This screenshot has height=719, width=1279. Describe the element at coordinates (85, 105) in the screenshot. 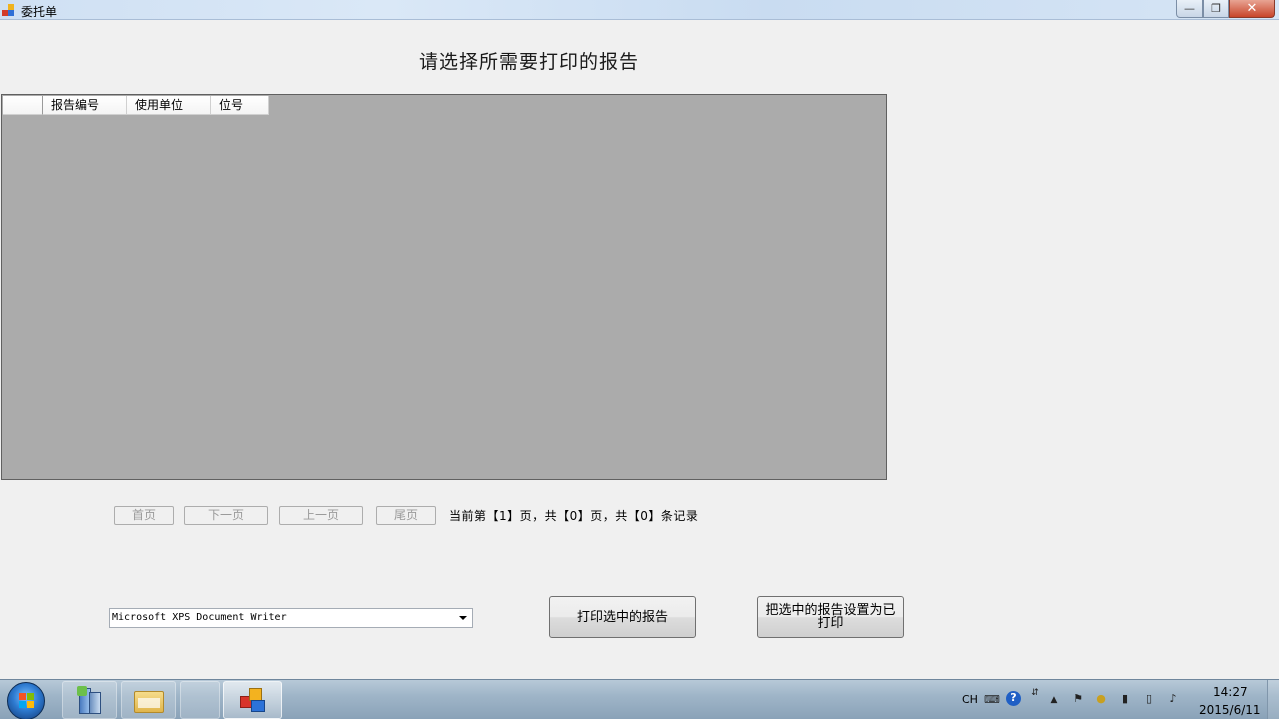

I see `column-header-report-number: 报告编号` at that location.